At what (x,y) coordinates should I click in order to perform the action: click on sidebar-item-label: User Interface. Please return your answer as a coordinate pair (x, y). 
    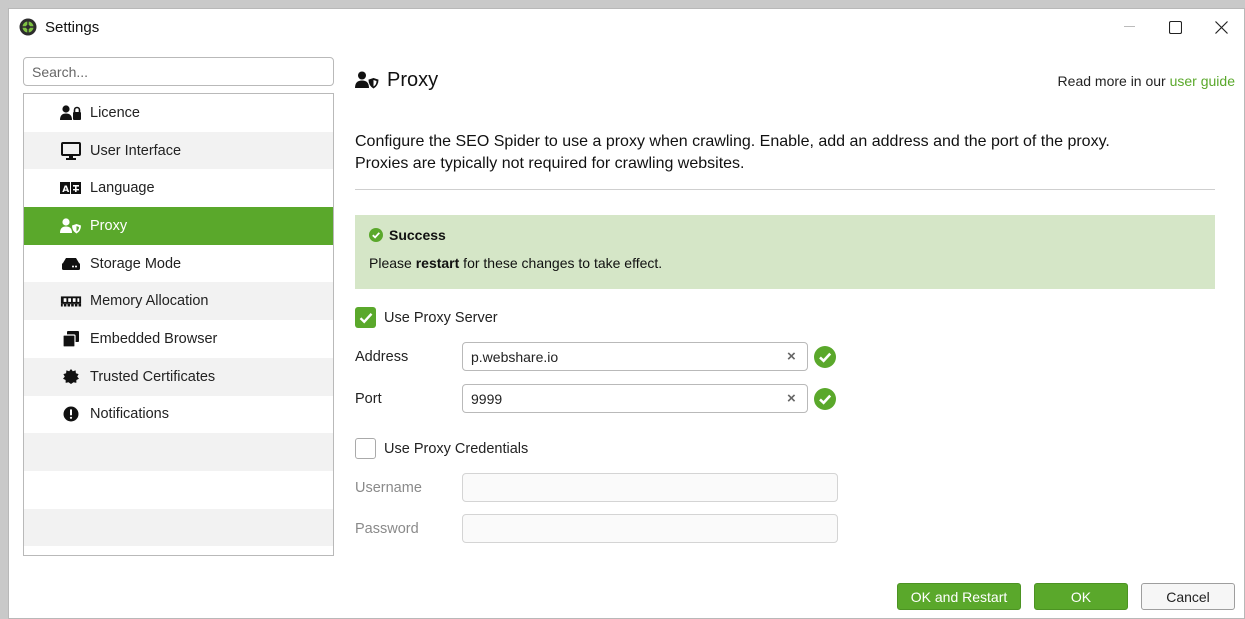
    Looking at the image, I should click on (136, 150).